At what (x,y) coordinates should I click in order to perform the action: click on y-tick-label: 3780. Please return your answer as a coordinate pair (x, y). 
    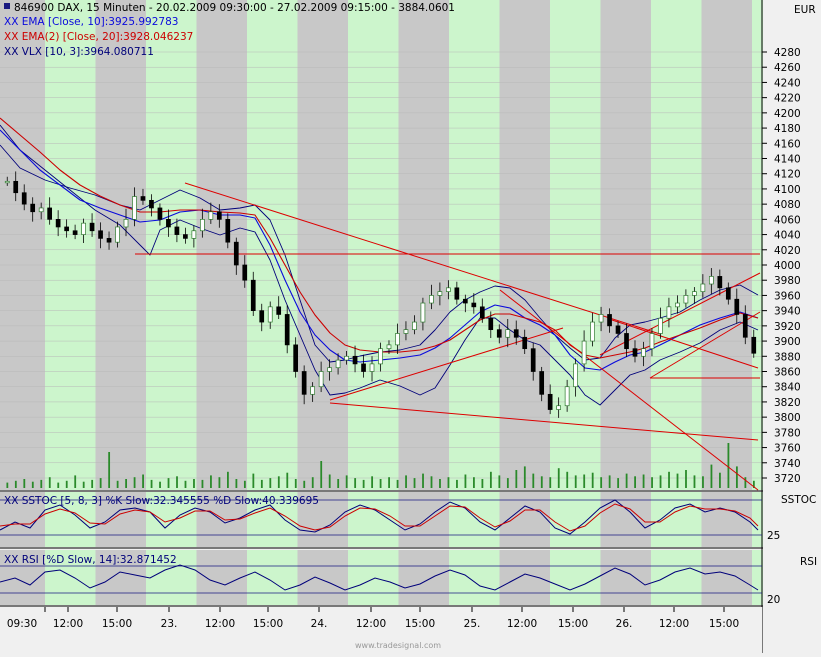
    Looking at the image, I should click on (787, 433).